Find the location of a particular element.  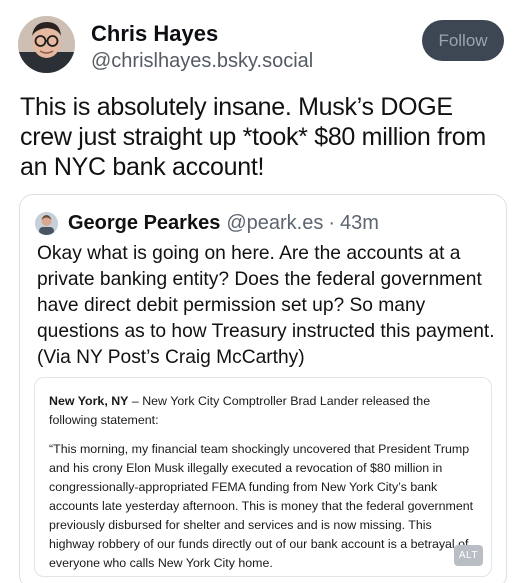

author-names: Chris Hayes @chrislhayes.bsky.social is located at coordinates (202, 47).